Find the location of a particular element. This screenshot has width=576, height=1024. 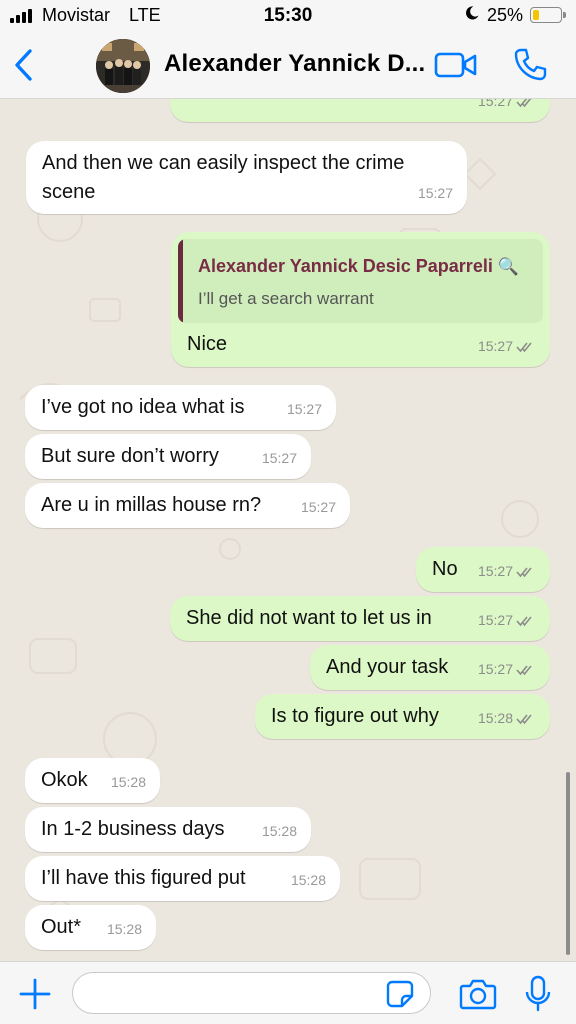

message-text: Is to figure out why is located at coordinates (355, 716).